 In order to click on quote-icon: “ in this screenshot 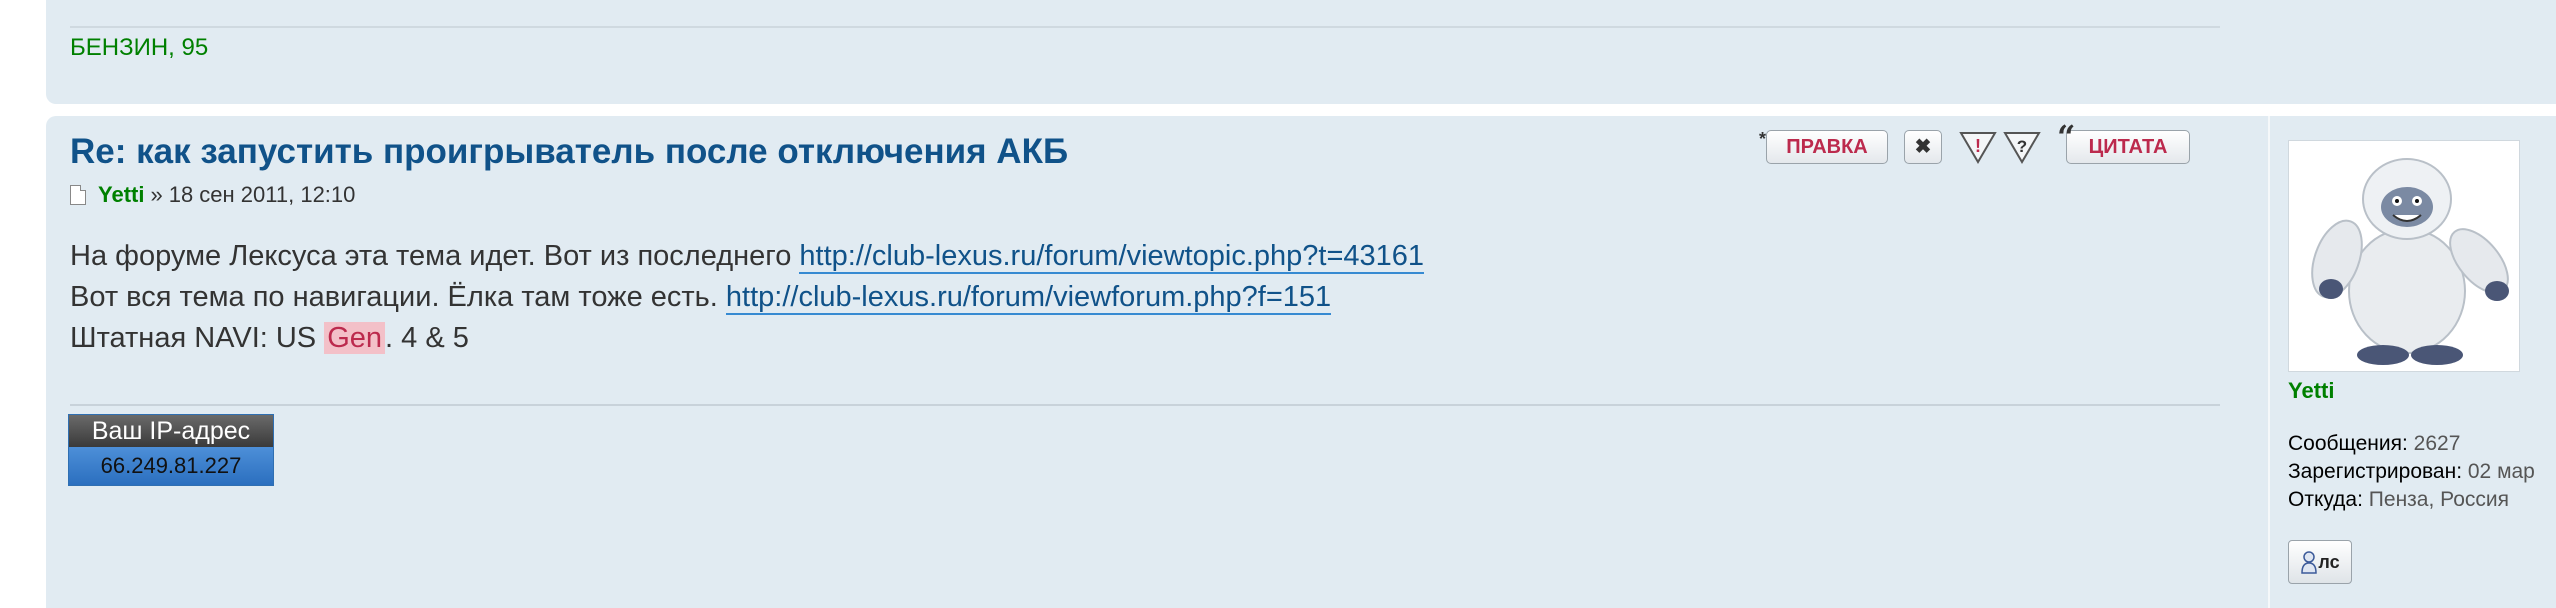, I will do `click(2066, 137)`.